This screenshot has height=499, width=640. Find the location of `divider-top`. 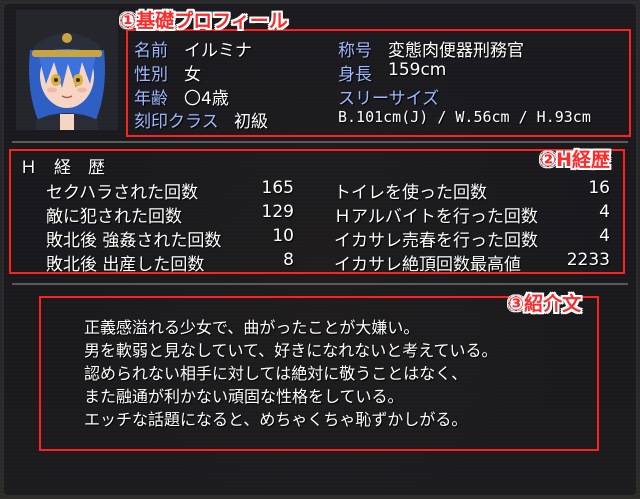

divider-top is located at coordinates (320, 142).